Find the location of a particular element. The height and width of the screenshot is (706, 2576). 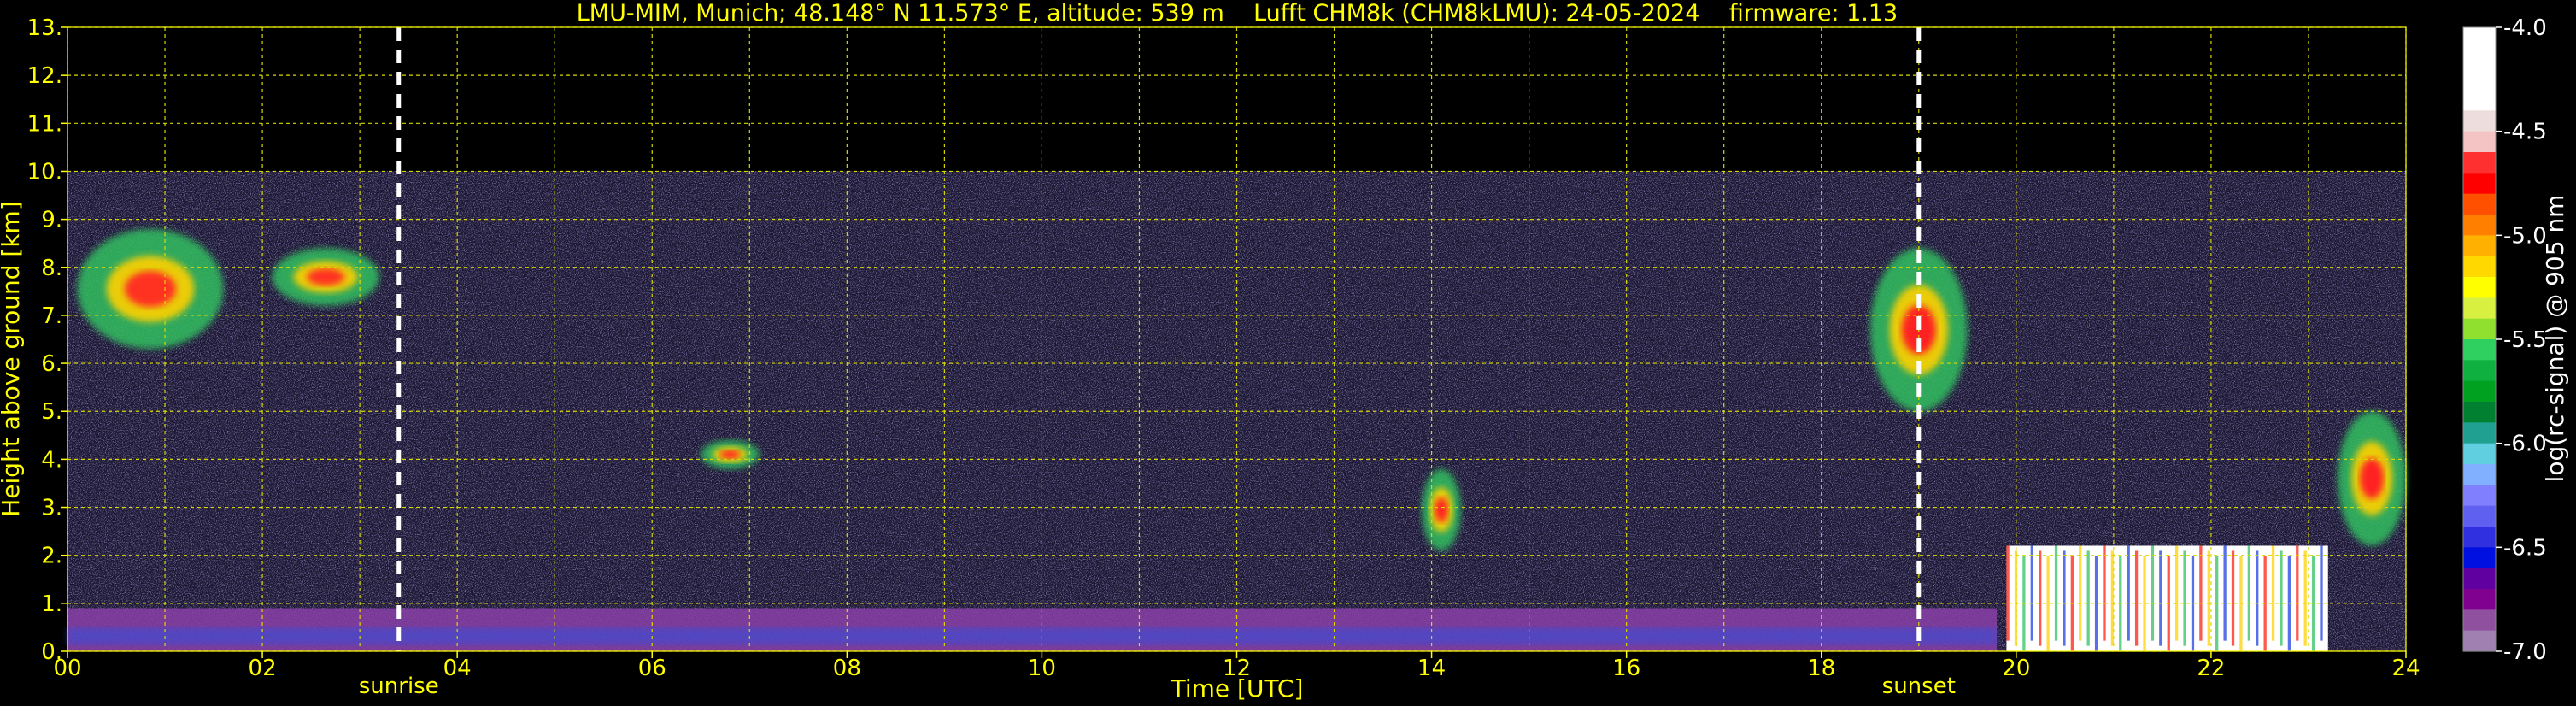

x-tick-label: 06 is located at coordinates (652, 668).